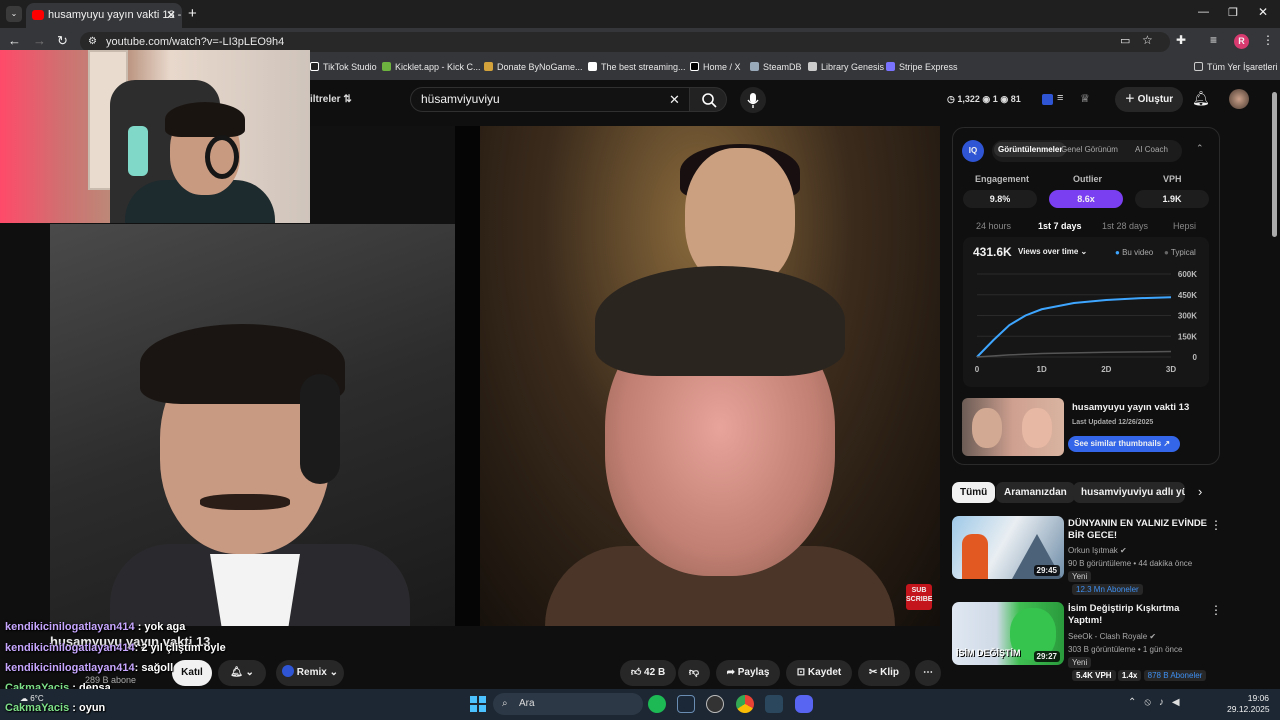 Image resolution: width=1280 pixels, height=720 pixels. Describe the element at coordinates (993, 226) in the screenshot. I see `range-24h: 24 hours` at that location.